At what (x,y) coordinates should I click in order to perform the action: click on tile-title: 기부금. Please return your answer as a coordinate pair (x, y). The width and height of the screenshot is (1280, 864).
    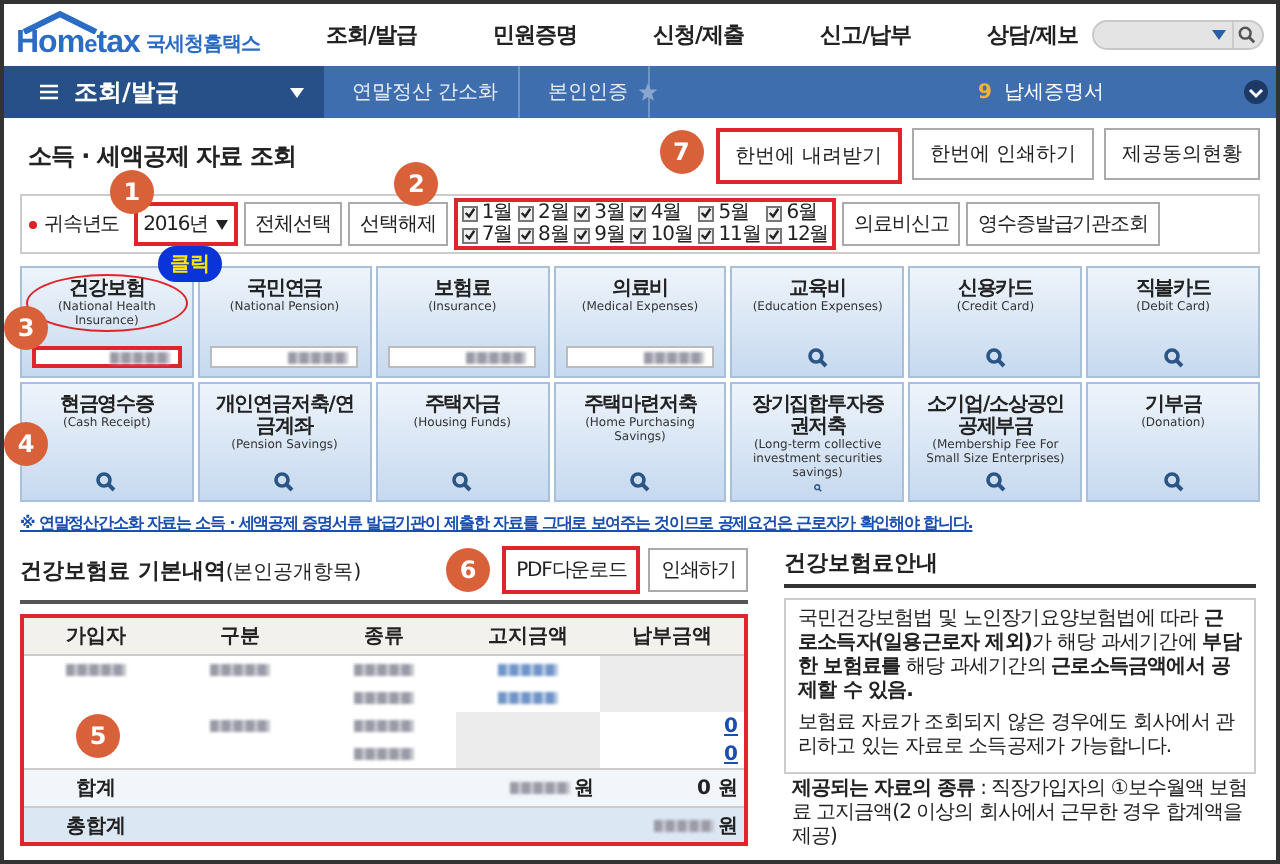
    Looking at the image, I should click on (1173, 405).